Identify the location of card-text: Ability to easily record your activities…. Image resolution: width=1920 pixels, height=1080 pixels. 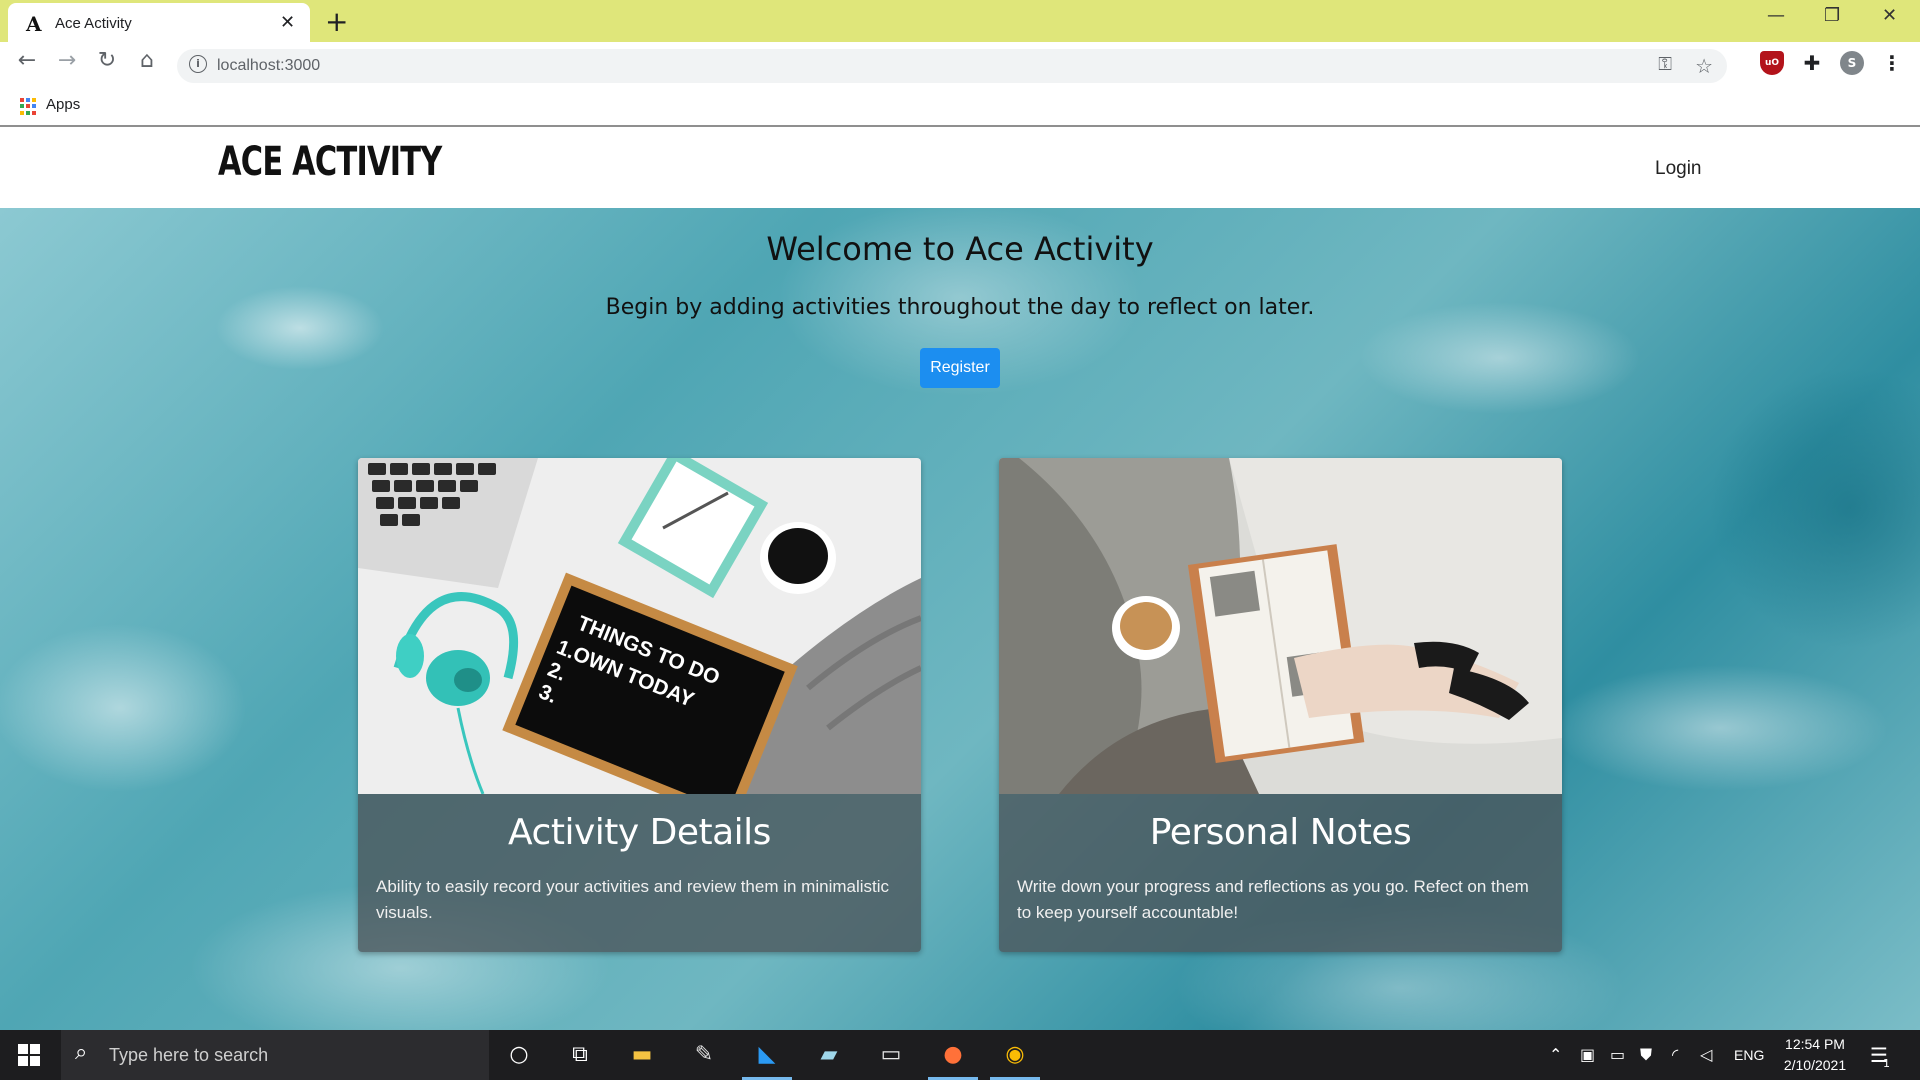
(633, 899).